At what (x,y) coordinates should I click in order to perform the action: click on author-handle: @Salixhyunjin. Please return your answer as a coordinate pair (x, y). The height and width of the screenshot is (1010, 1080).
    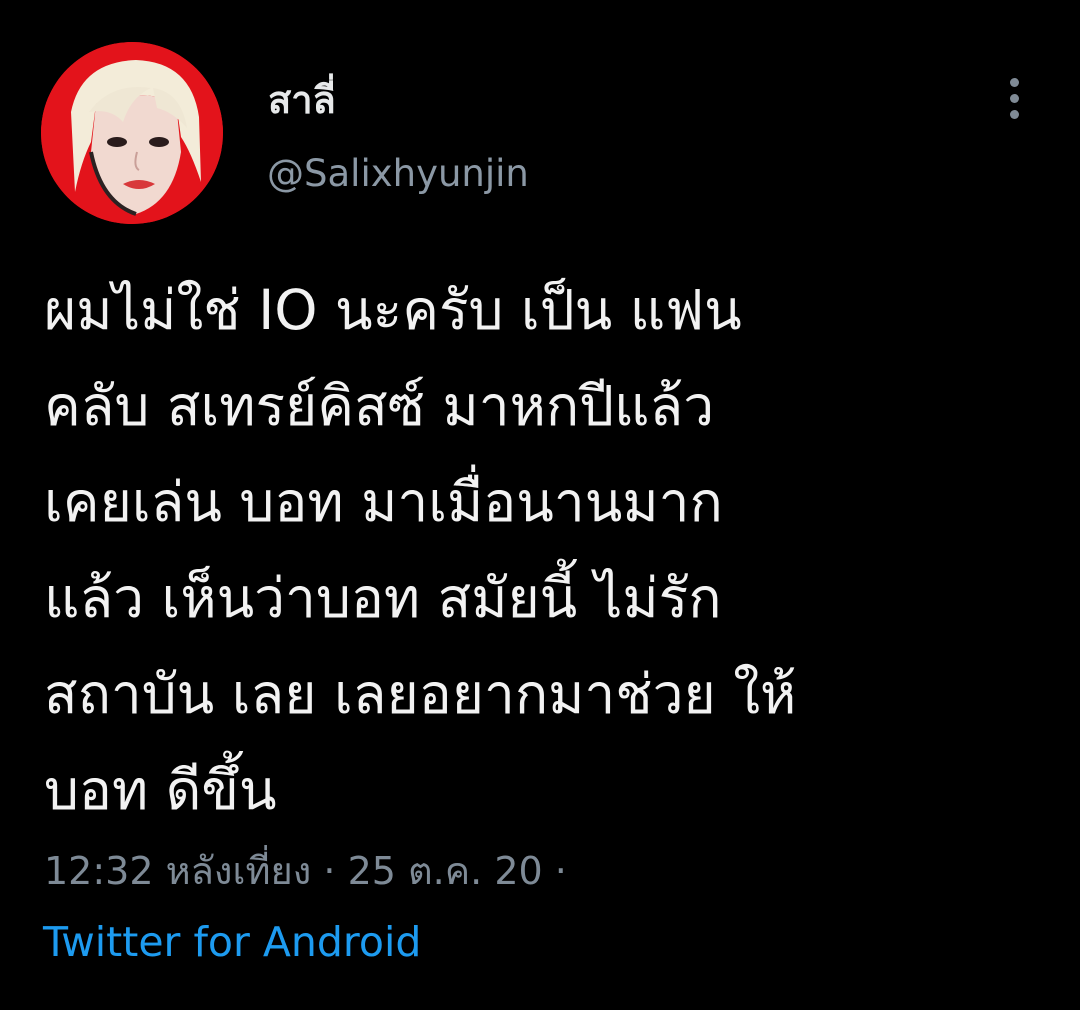
    Looking at the image, I should click on (398, 174).